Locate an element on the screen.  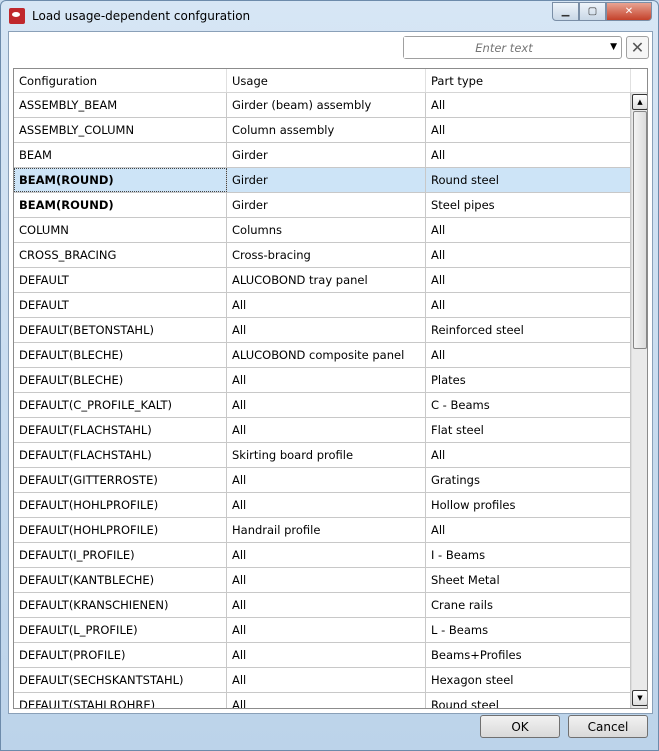
cell-configuration: DEFAULT(L_PROFILE) is located at coordinates (120, 630).